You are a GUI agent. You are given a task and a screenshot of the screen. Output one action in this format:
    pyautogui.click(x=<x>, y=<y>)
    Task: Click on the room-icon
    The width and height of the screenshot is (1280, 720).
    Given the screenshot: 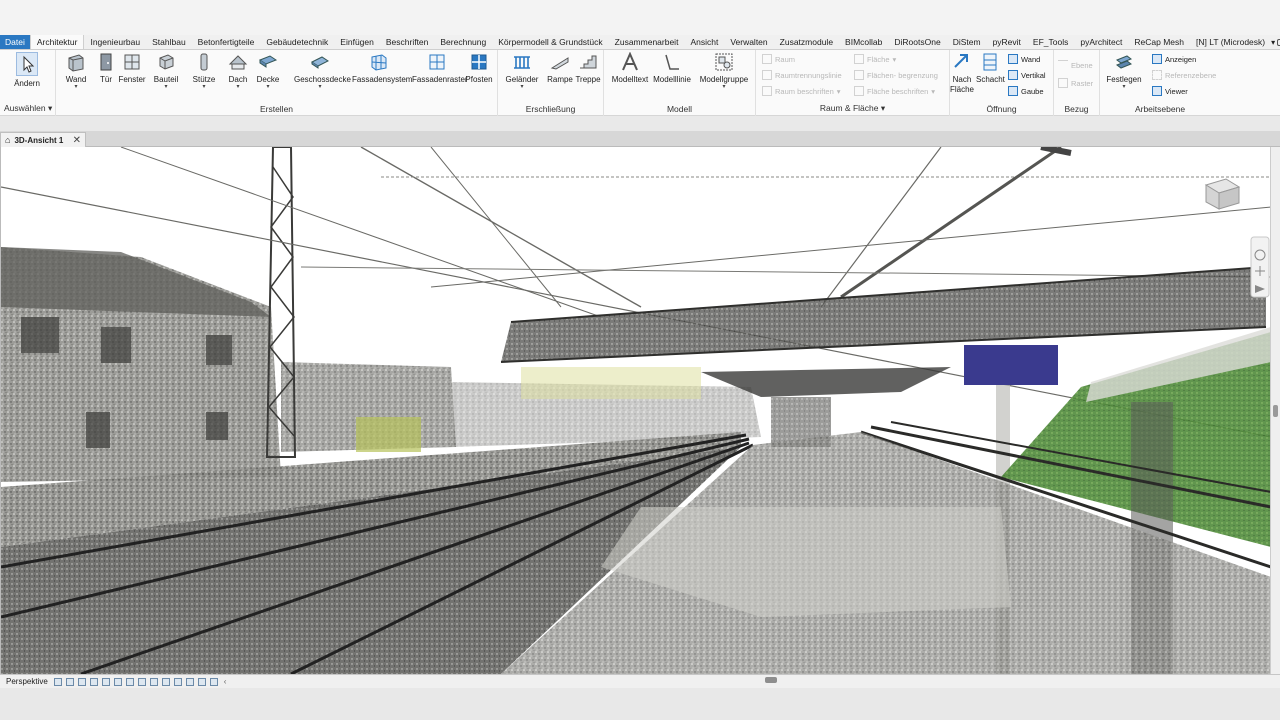 What is the action you would take?
    pyautogui.click(x=767, y=59)
    